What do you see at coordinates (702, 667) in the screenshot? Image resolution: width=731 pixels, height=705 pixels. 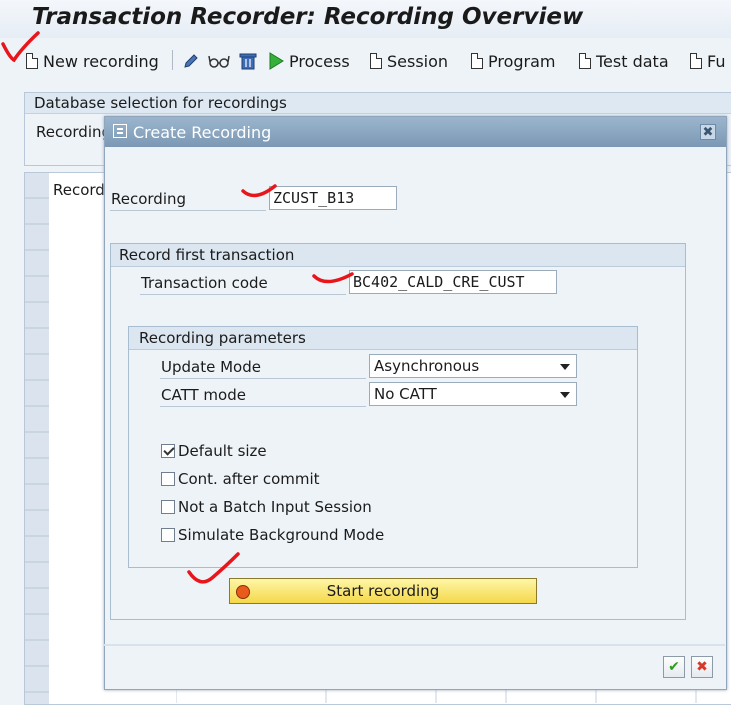 I see `cancel-x-icon: ✖` at bounding box center [702, 667].